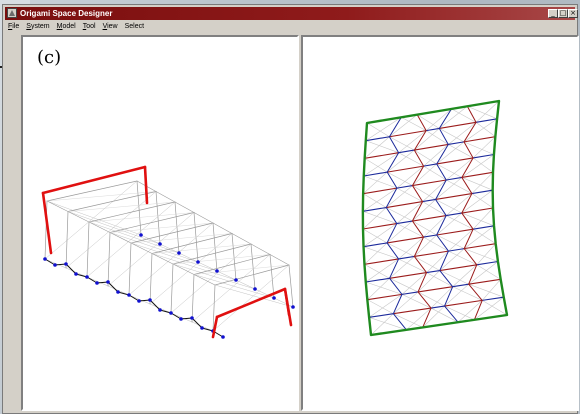 This screenshot has width=580, height=414. What do you see at coordinates (111, 26) in the screenshot?
I see `menu-view: View` at bounding box center [111, 26].